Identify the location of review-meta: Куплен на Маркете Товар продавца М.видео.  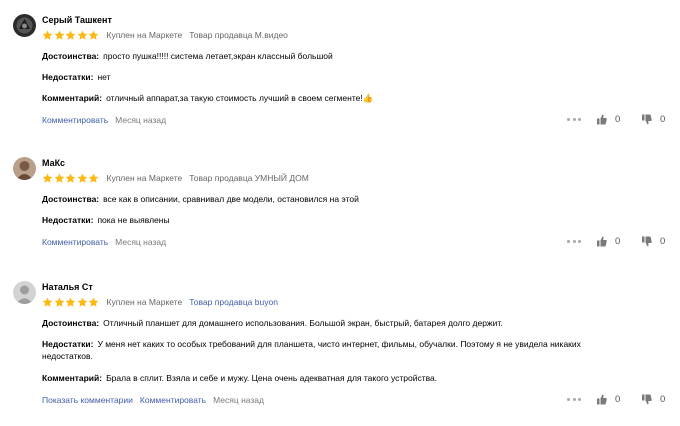
(165, 35).